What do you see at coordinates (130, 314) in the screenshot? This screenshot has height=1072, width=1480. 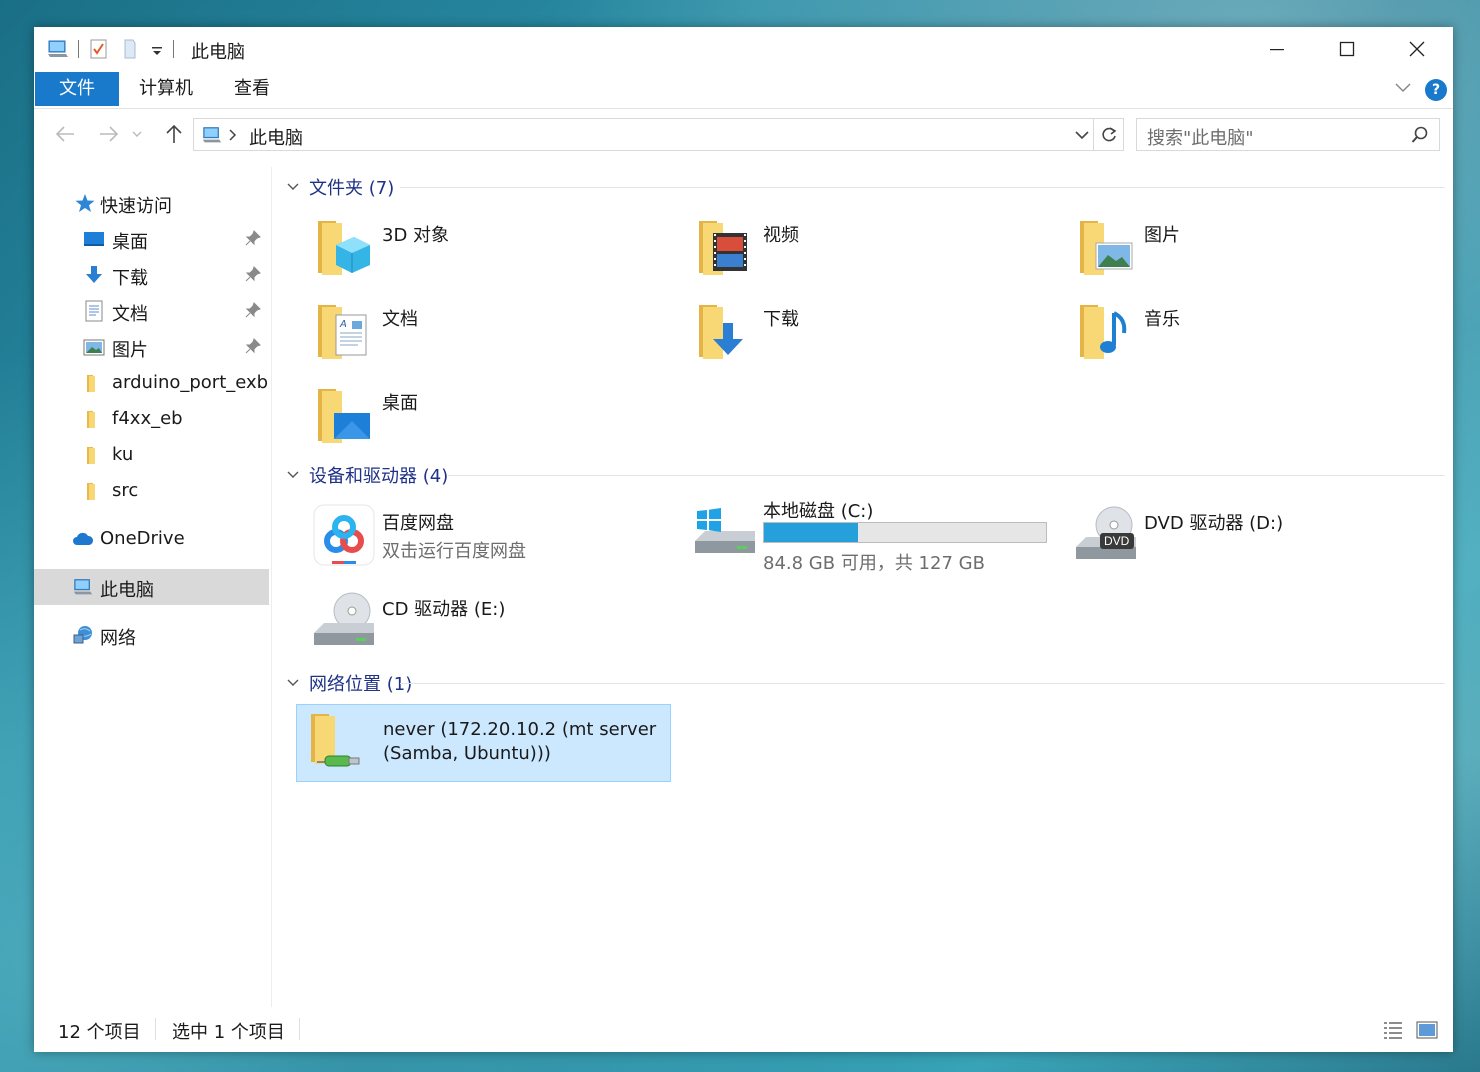 I see `sidebar-item-label: 文档` at bounding box center [130, 314].